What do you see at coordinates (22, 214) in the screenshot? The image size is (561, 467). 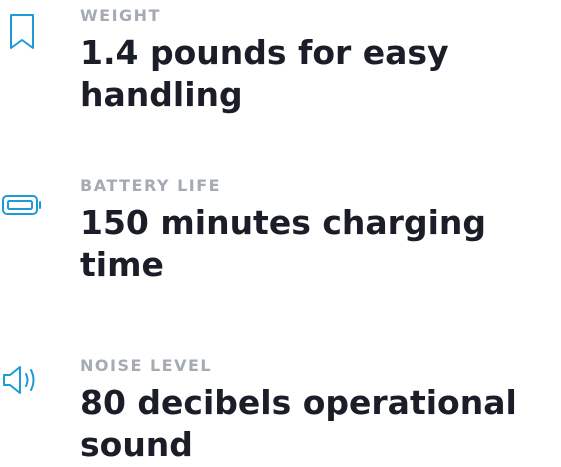 I see `battery-icon` at bounding box center [22, 214].